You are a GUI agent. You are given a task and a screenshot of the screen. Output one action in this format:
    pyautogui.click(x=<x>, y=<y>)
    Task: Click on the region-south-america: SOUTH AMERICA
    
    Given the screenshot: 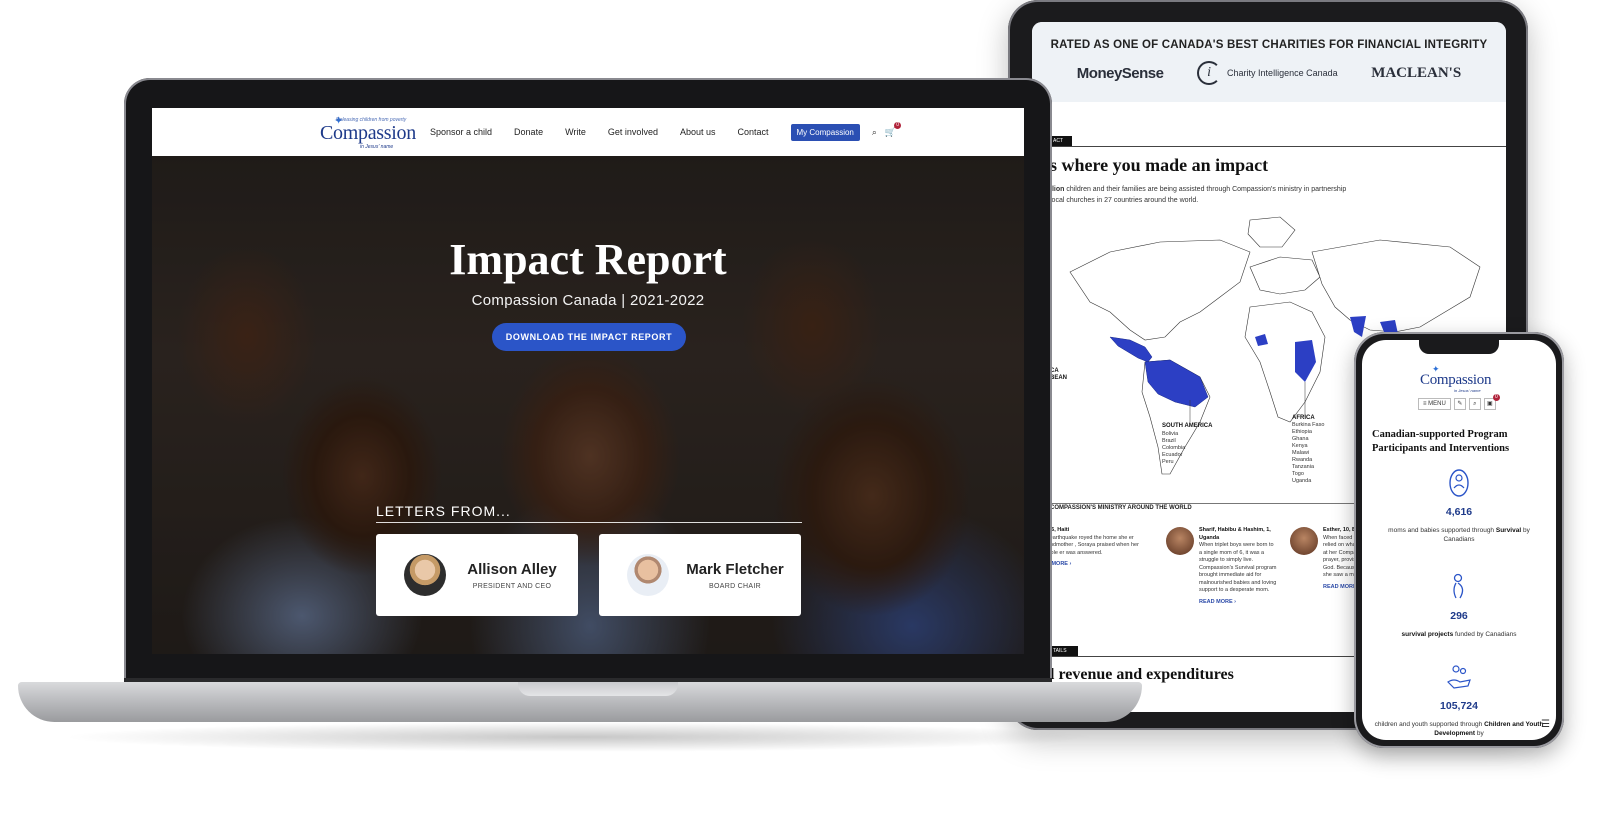 What is the action you would take?
    pyautogui.click(x=1187, y=426)
    